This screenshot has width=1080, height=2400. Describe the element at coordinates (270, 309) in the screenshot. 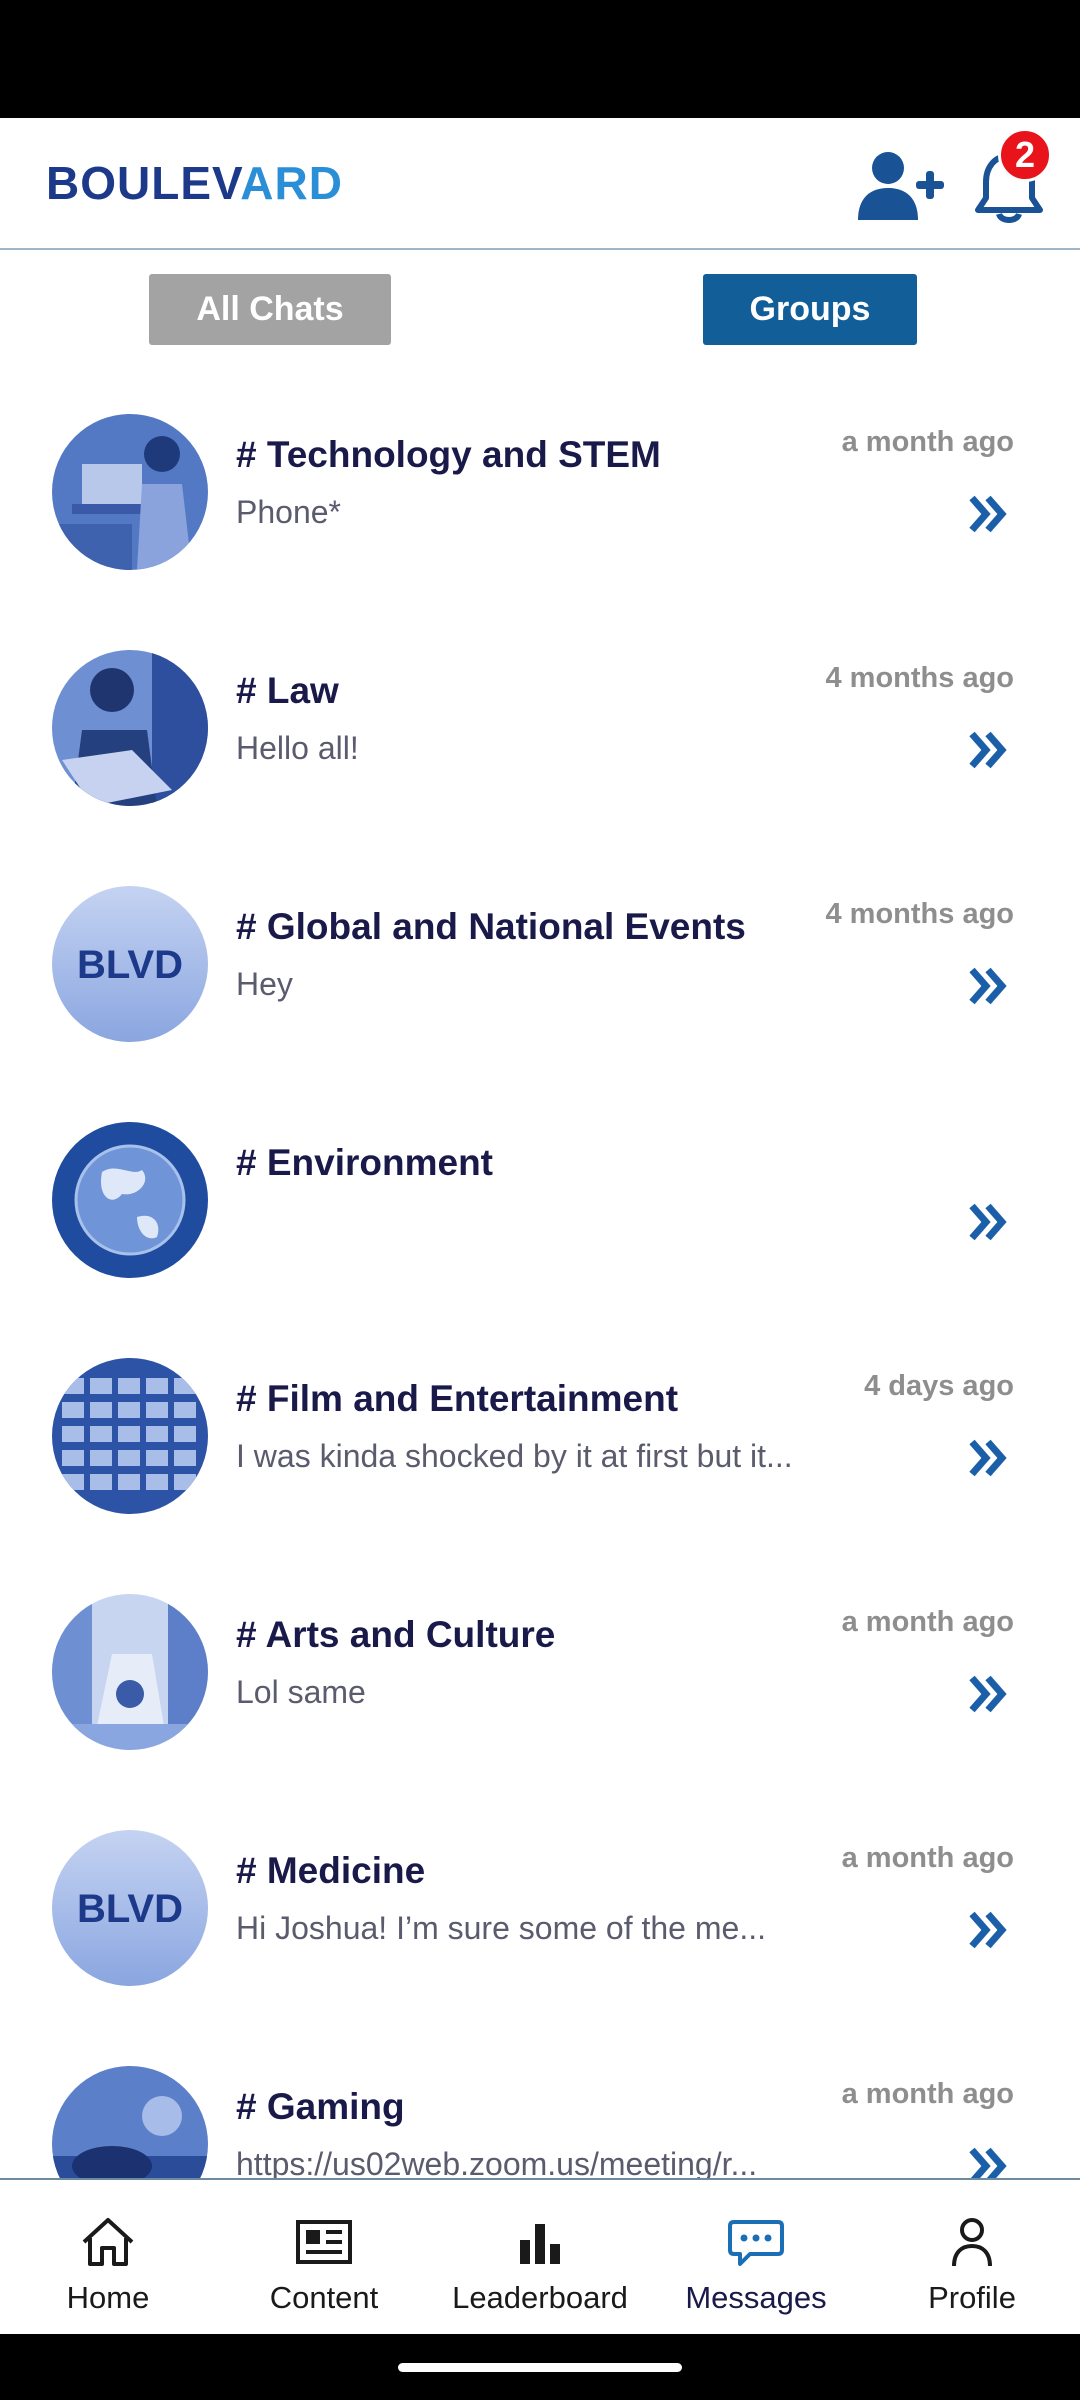

I see `all-chats-button: All Chats` at that location.